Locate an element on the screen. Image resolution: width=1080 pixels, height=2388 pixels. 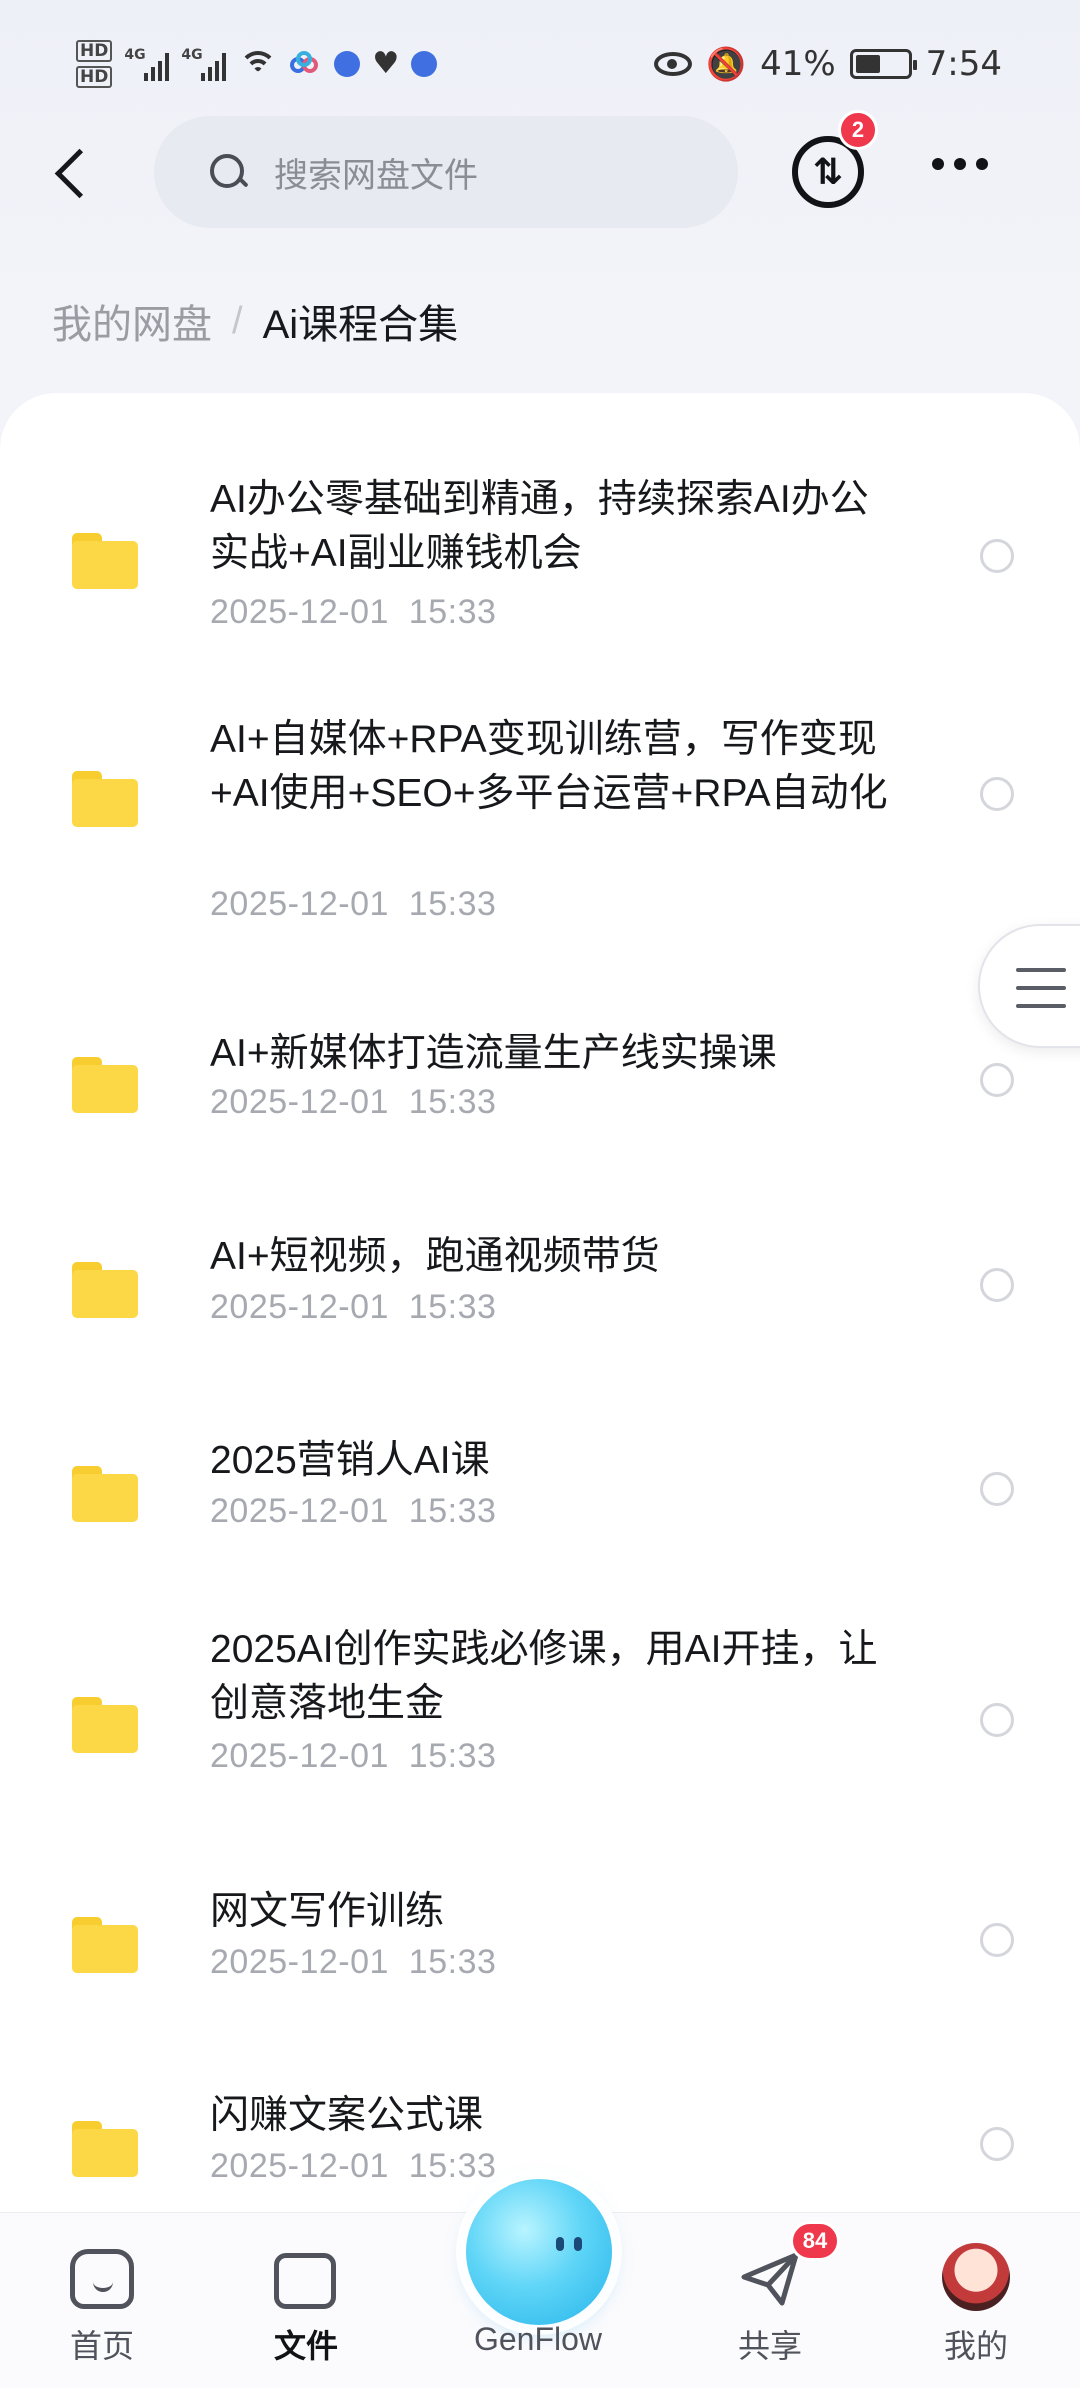
status-right: 🔕 41% 7:54 is located at coordinates (828, 64).